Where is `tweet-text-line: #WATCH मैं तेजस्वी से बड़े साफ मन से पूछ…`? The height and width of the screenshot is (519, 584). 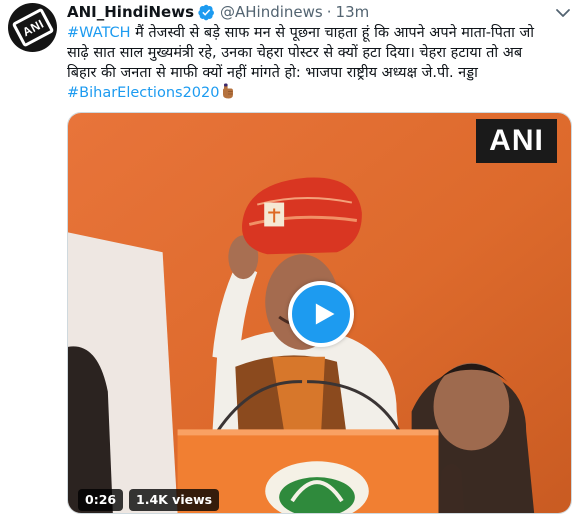 tweet-text-line: #WATCH मैं तेजस्वी से बड़े साफ मन से पूछ… is located at coordinates (317, 33).